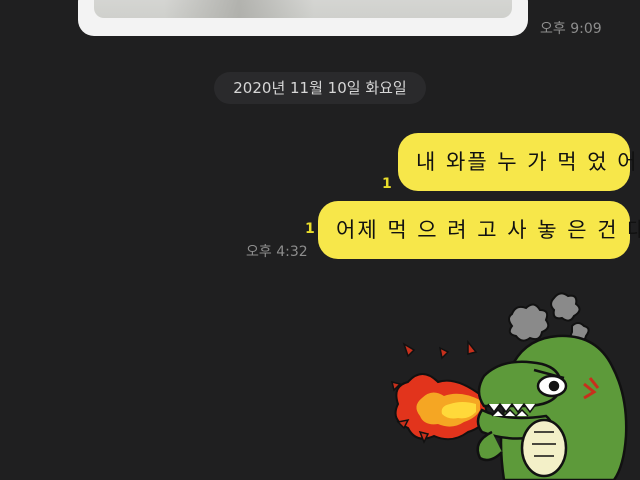 The image size is (640, 480). Describe the element at coordinates (549, 317) in the screenshot. I see `smoke-icon` at that location.